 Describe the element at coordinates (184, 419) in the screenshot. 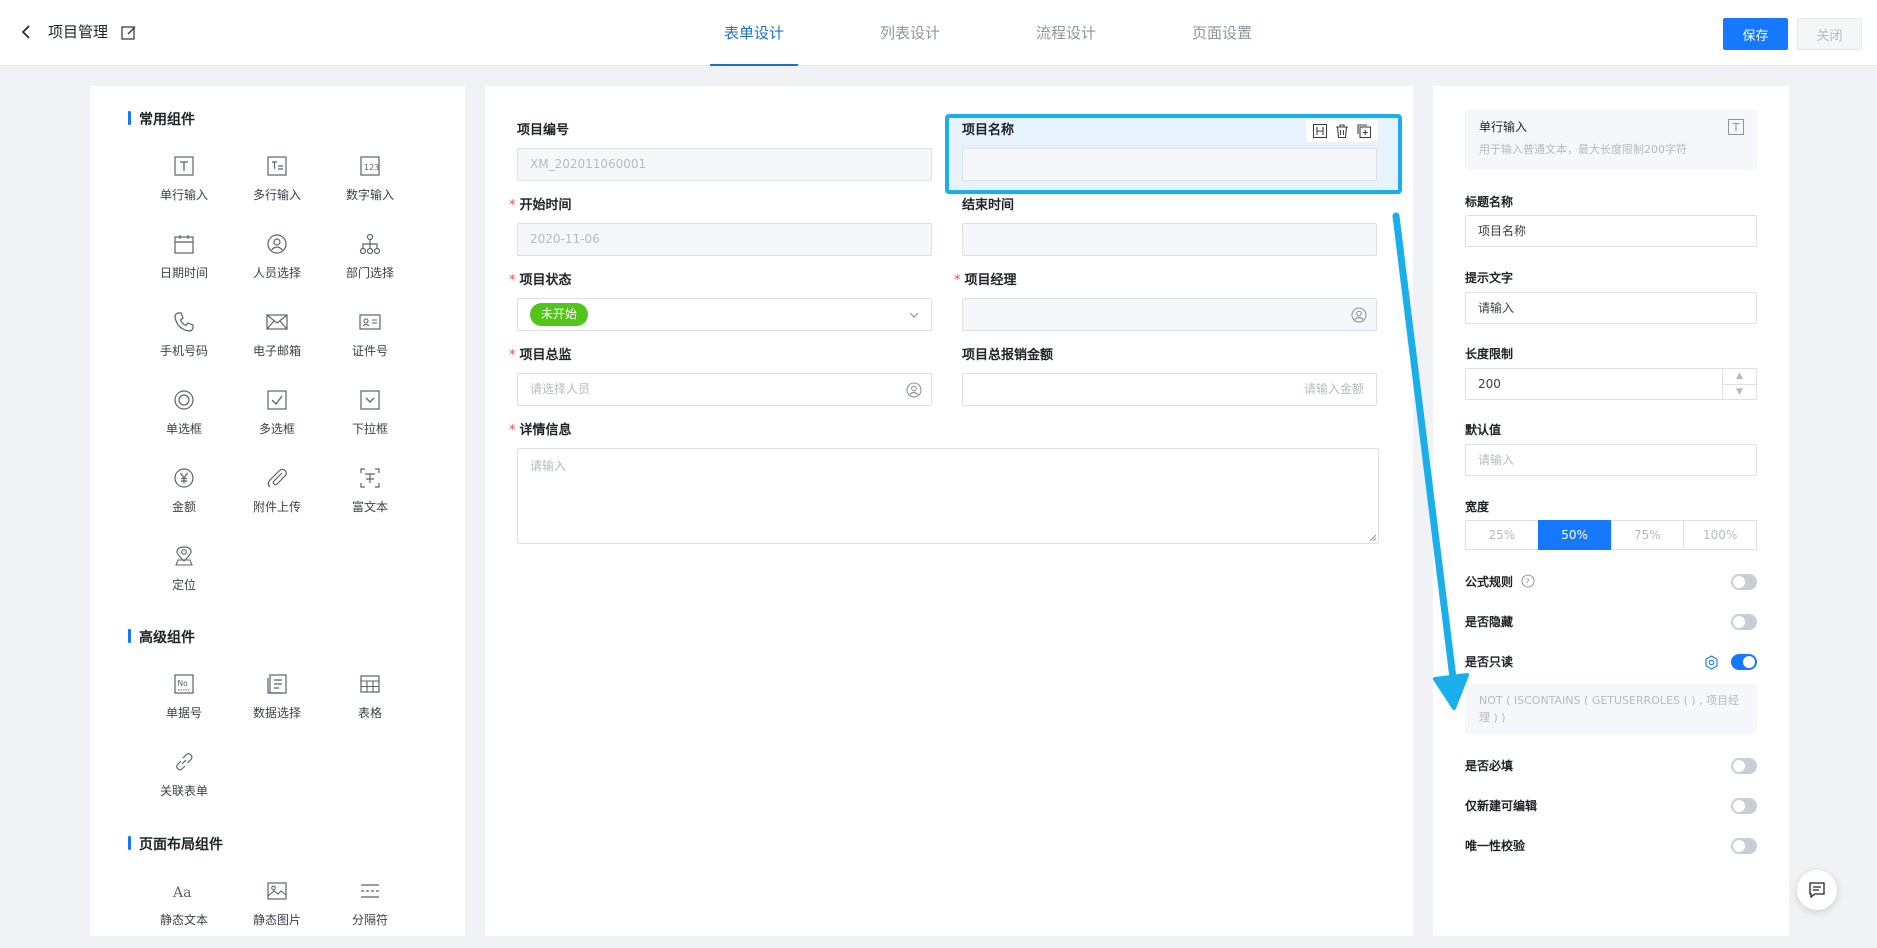

I see `component-radio: 单选框` at that location.